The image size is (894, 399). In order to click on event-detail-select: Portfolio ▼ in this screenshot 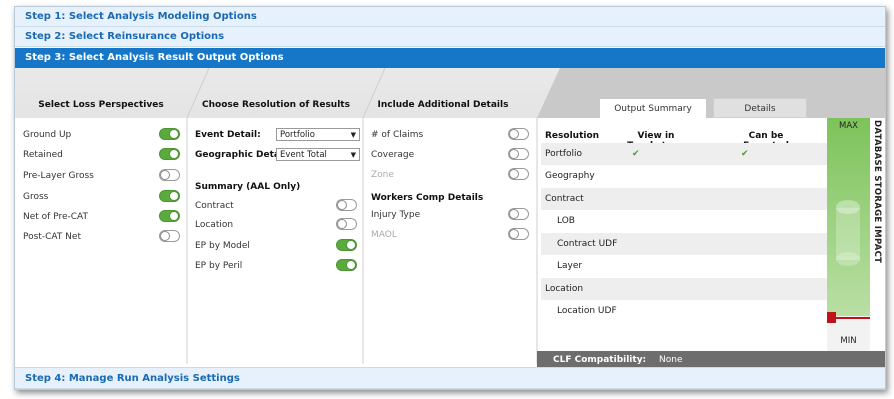, I will do `click(318, 134)`.